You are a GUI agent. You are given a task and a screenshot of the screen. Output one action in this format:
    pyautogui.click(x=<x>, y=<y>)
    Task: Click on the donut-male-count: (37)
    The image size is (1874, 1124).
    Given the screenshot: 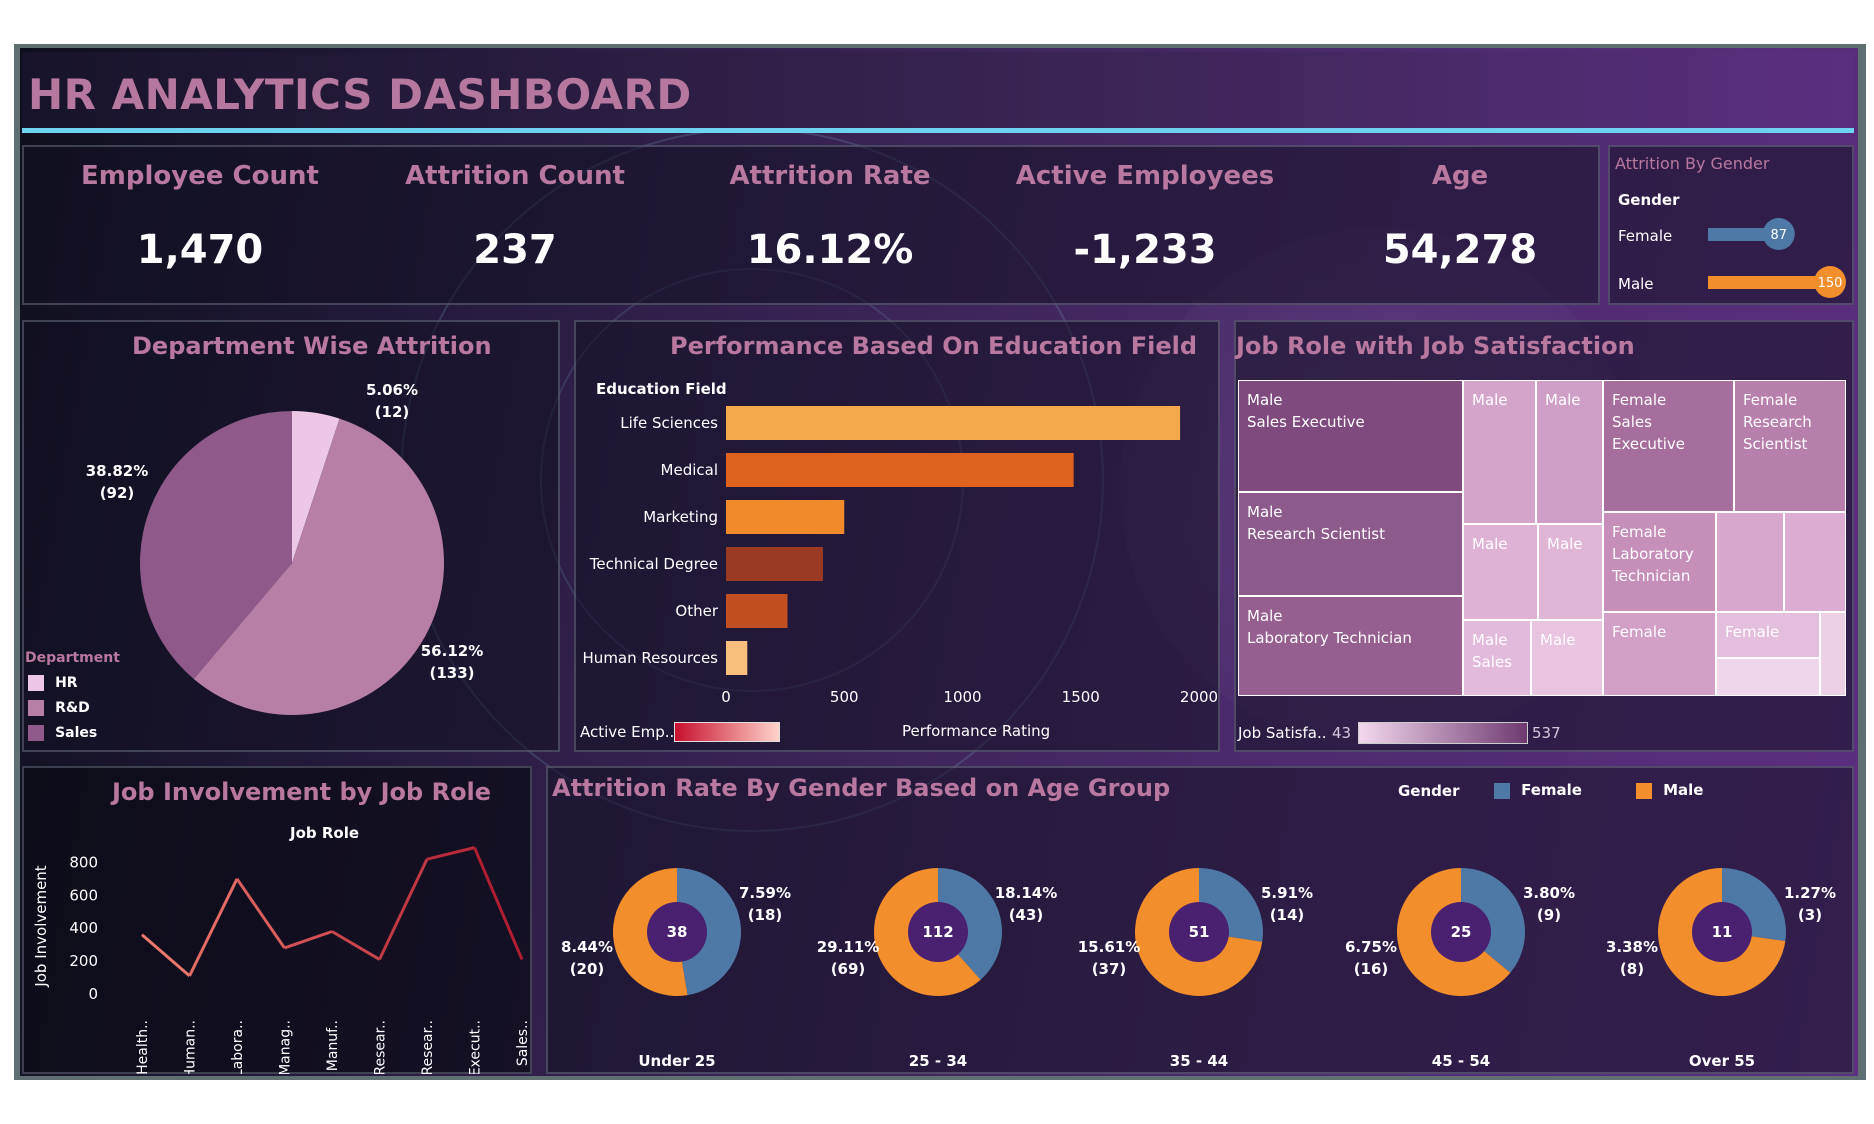 What is the action you would take?
    pyautogui.click(x=1109, y=969)
    